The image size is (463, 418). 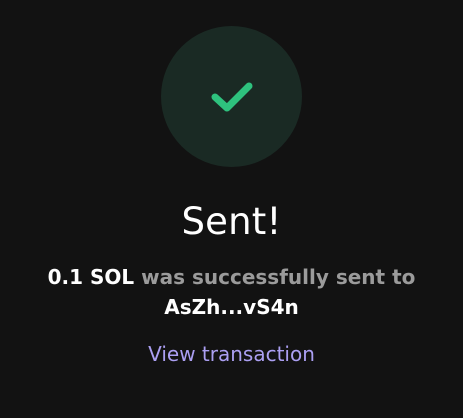 I want to click on check-icon, so click(x=231, y=96).